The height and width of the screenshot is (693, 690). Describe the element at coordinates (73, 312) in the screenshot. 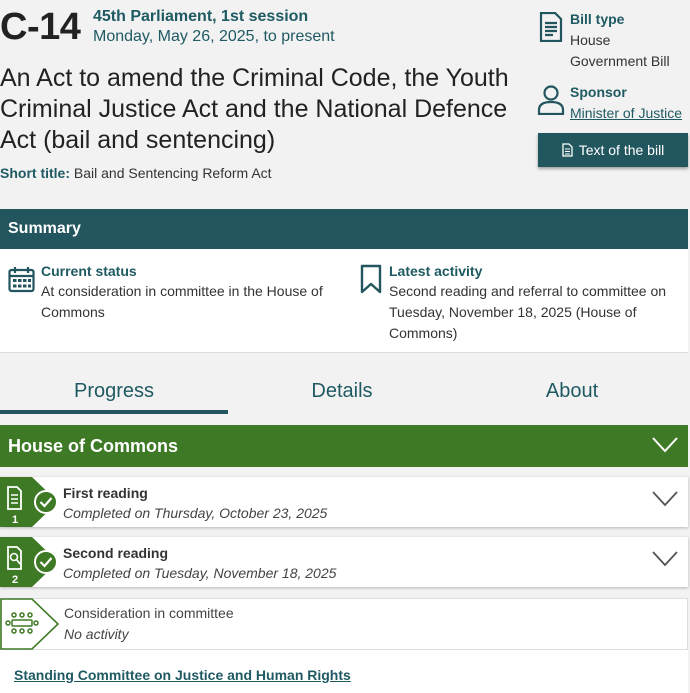

I see `current-status-line2: Commons` at that location.